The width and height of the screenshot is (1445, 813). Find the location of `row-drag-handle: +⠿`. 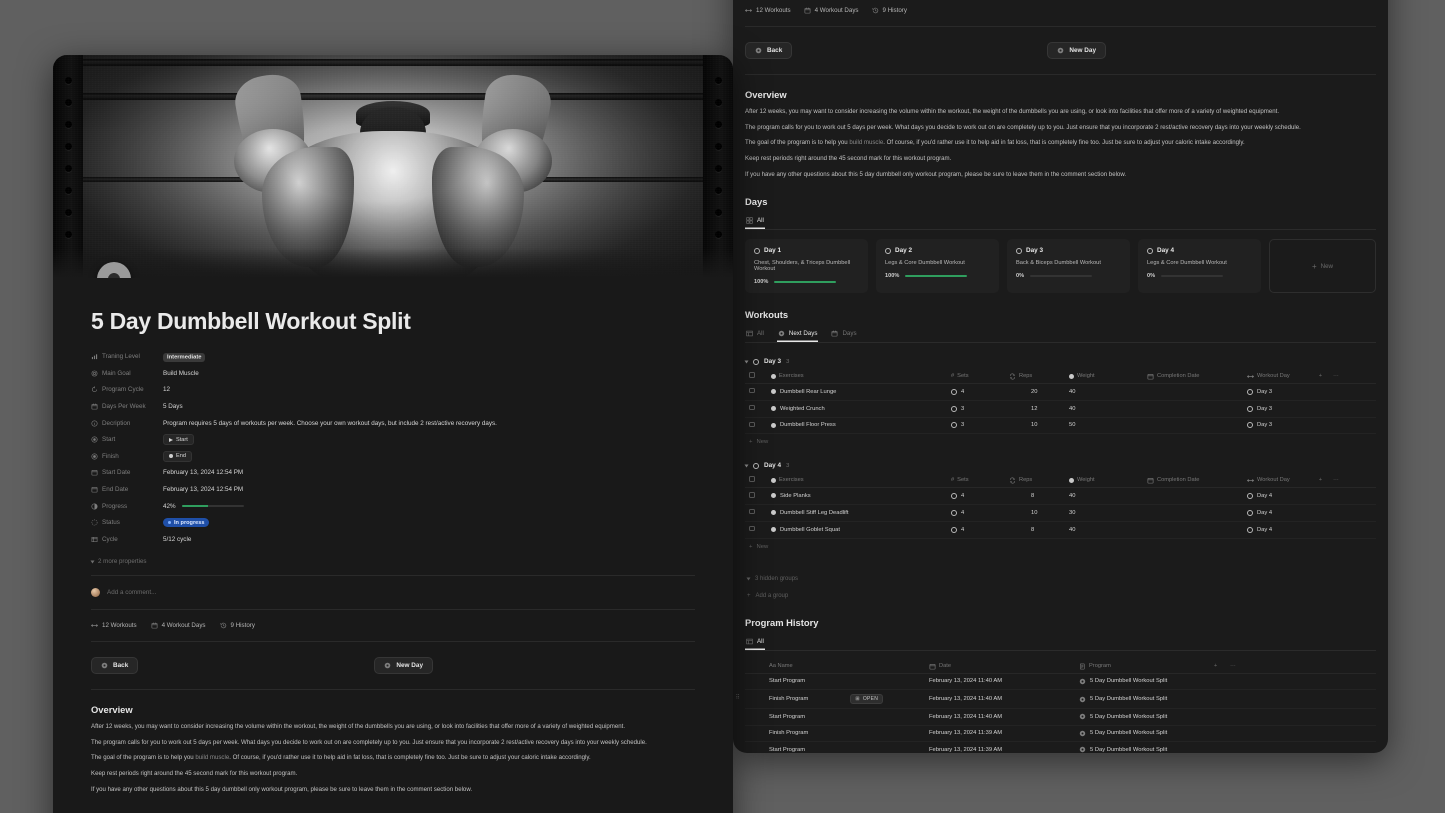

row-drag-handle: +⠿ is located at coordinates (736, 697).